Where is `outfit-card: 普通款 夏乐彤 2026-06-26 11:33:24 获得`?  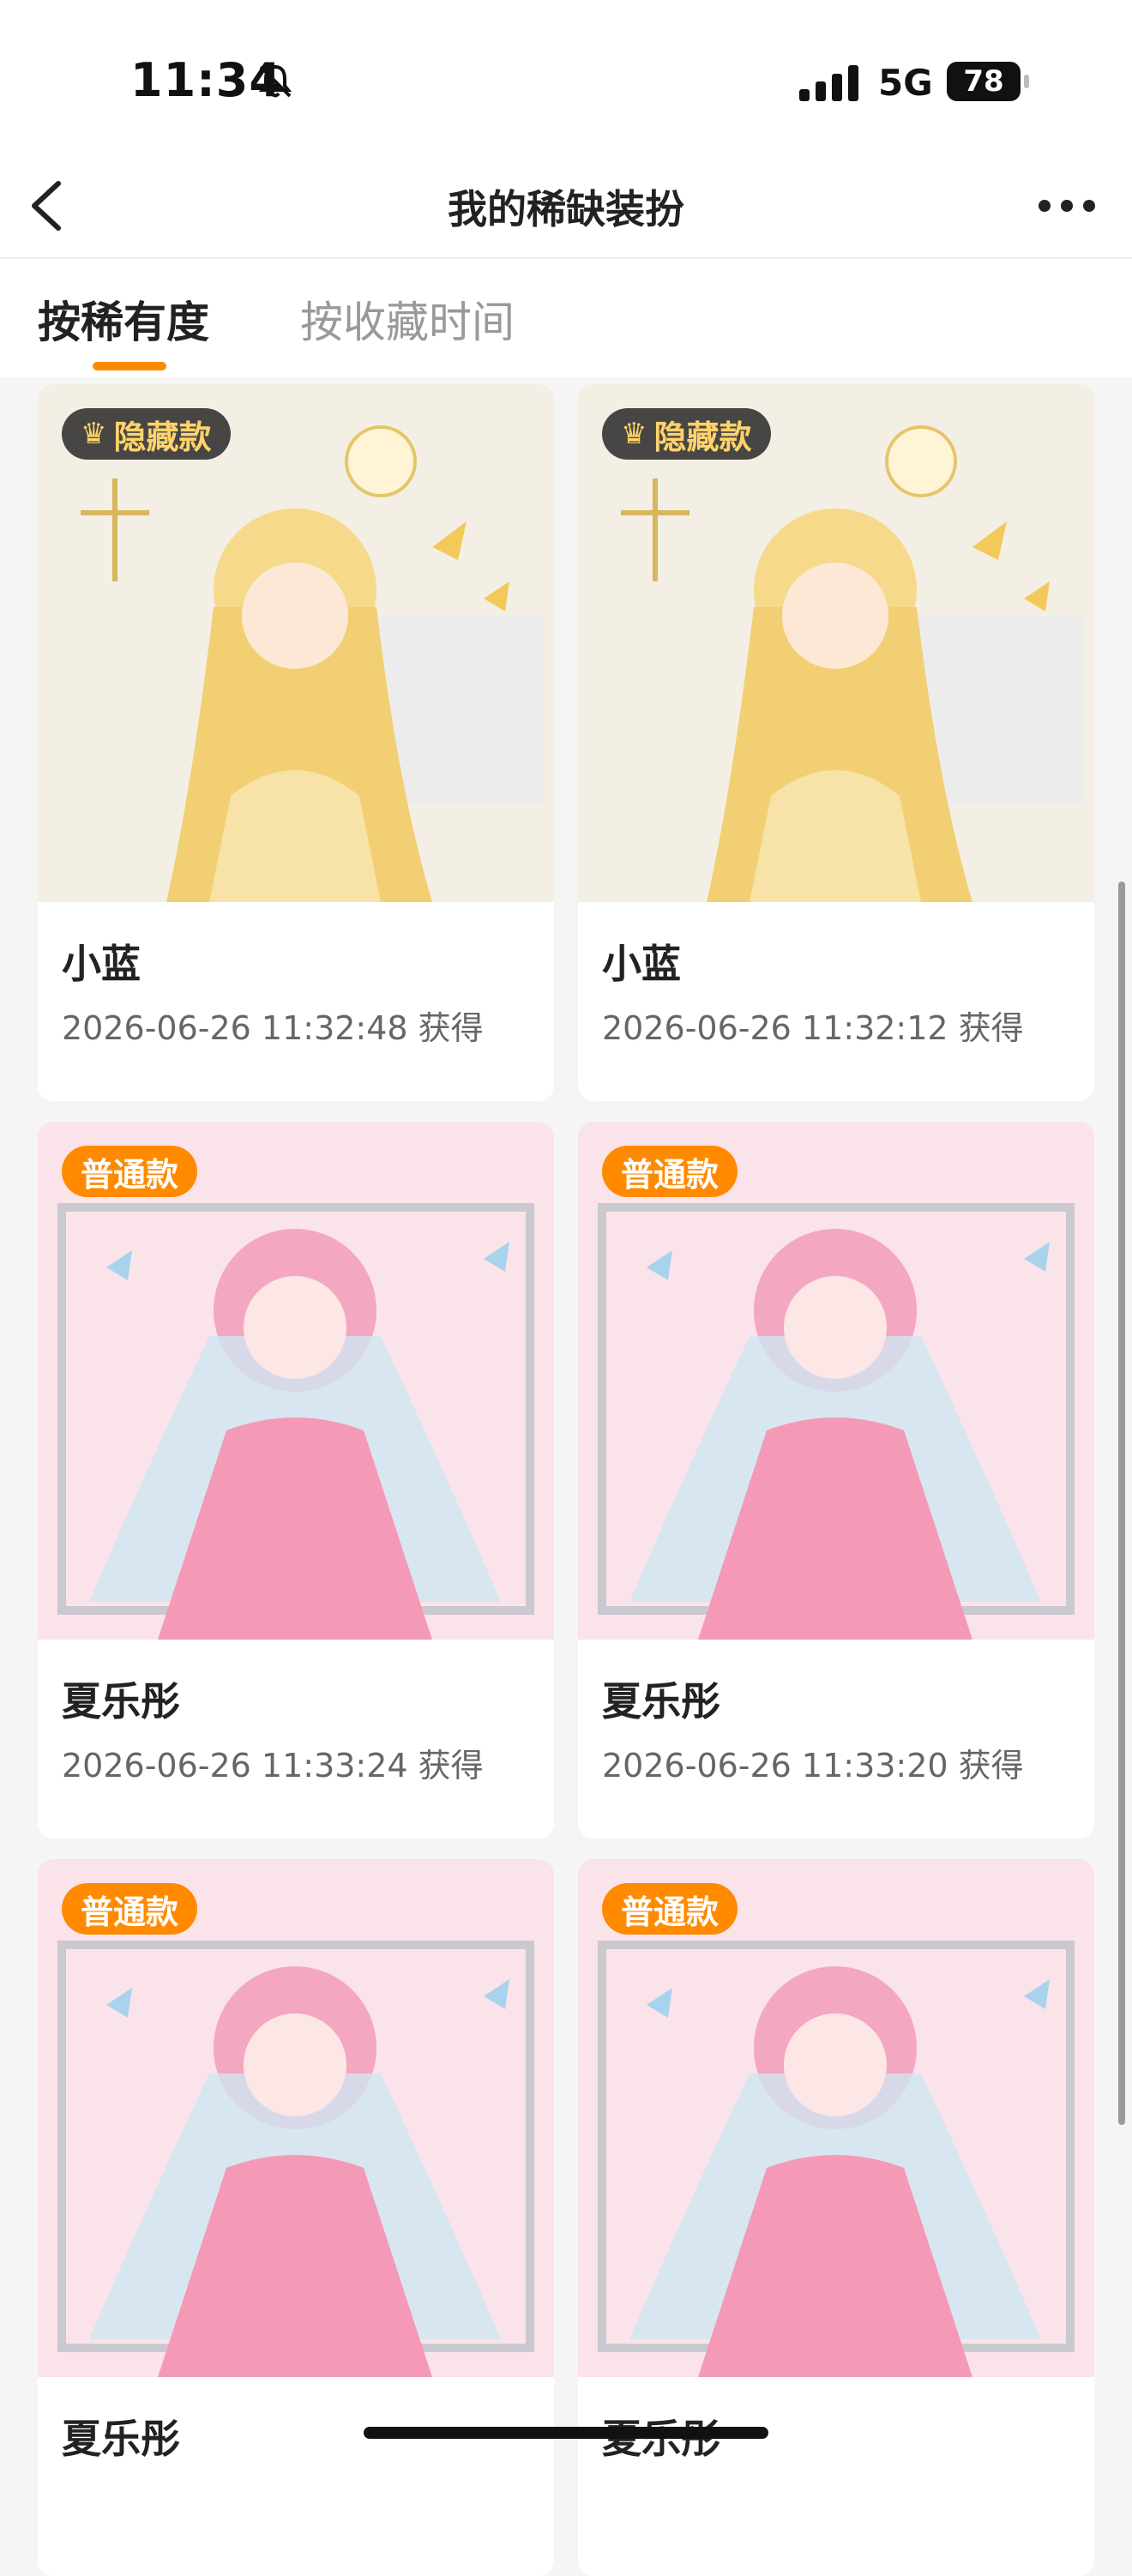 outfit-card: 普通款 夏乐彤 2026-06-26 11:33:24 获得 is located at coordinates (296, 1480).